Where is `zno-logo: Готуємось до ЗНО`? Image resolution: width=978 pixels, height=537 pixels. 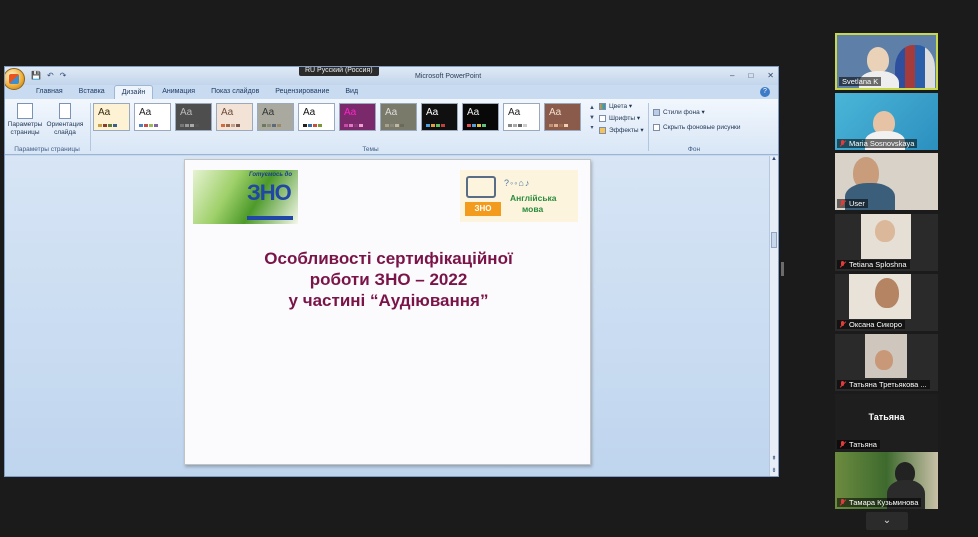
zno-logo: Готуємось до ЗНО is located at coordinates (245, 197).